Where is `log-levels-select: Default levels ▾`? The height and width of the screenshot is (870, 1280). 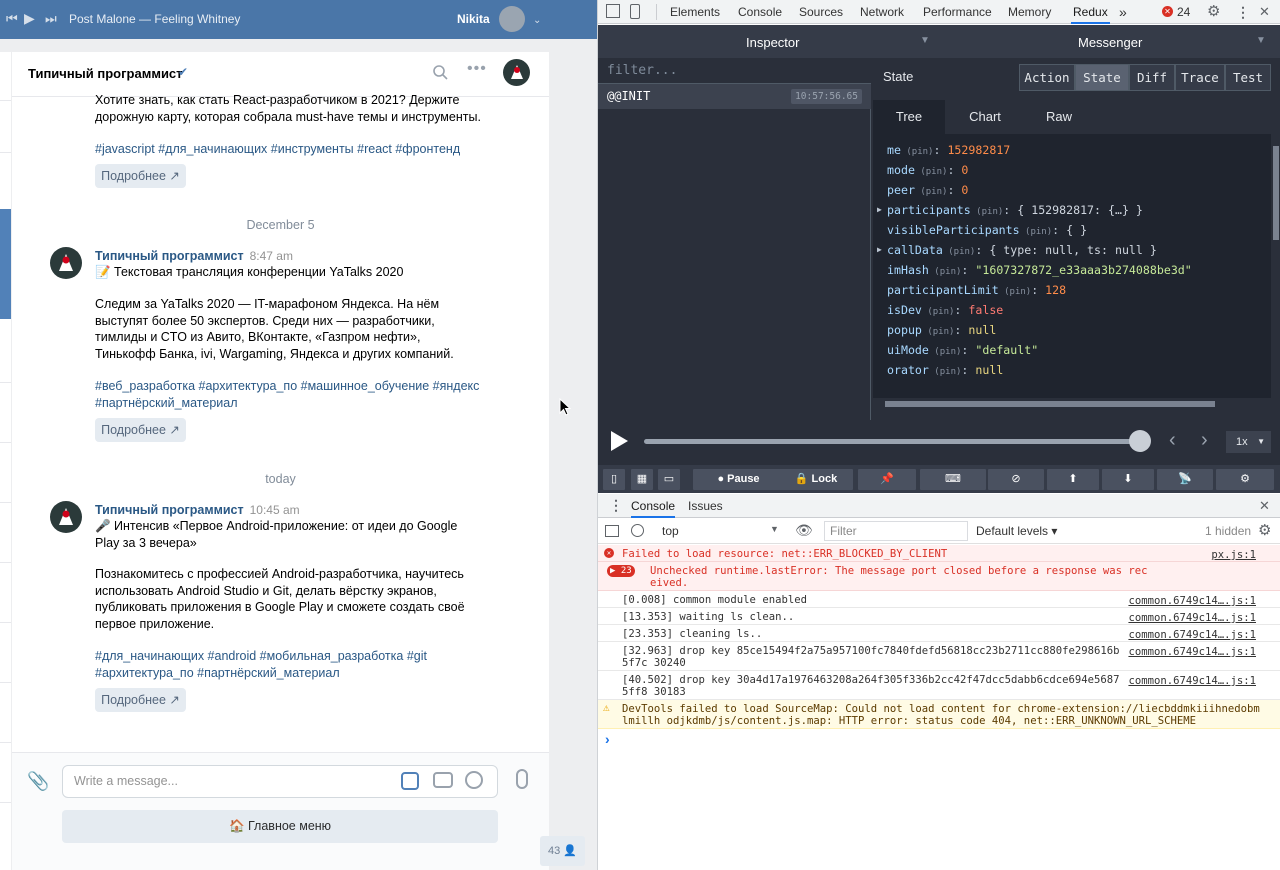 log-levels-select: Default levels ▾ is located at coordinates (1016, 531).